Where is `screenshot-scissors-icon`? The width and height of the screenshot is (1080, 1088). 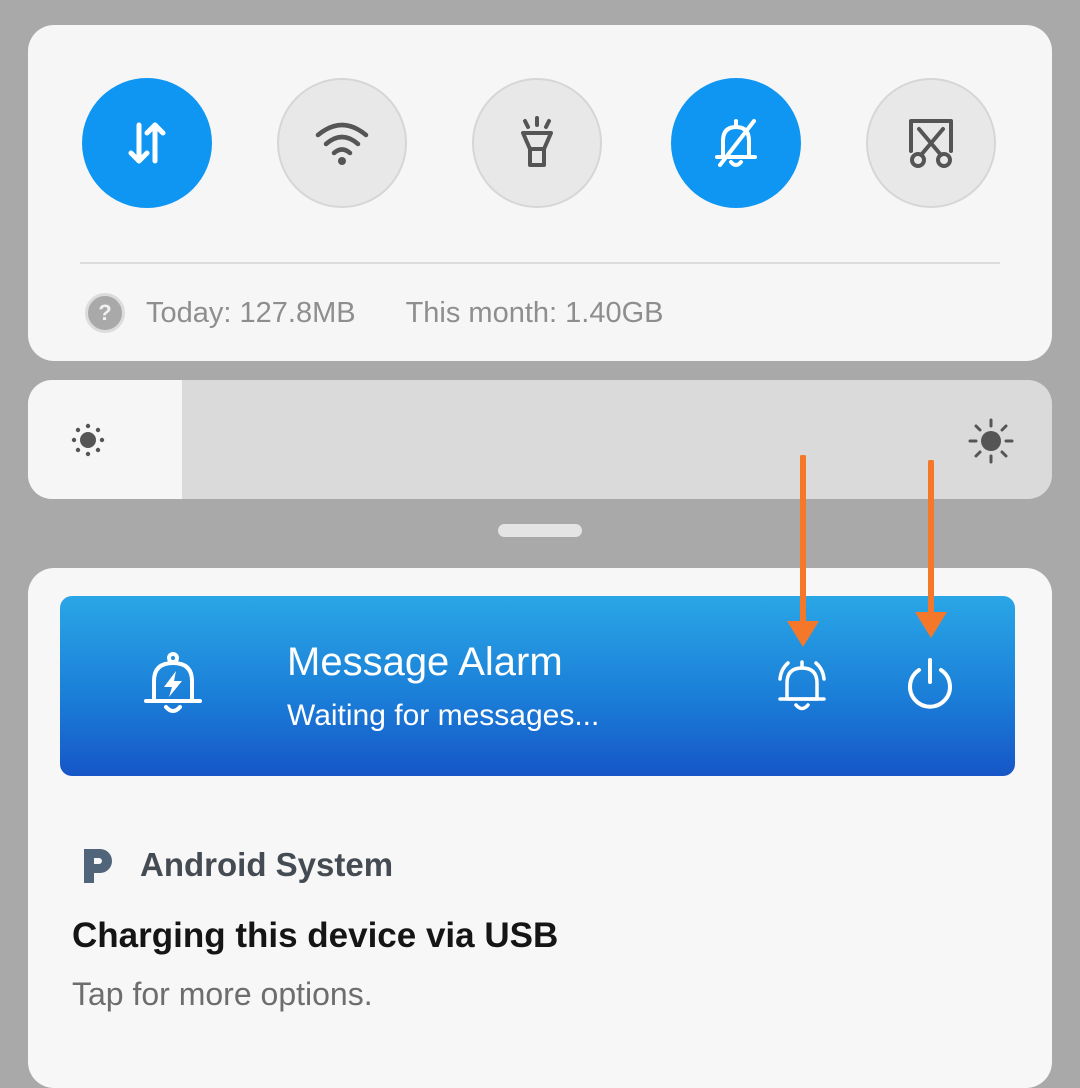
screenshot-scissors-icon is located at coordinates (931, 143).